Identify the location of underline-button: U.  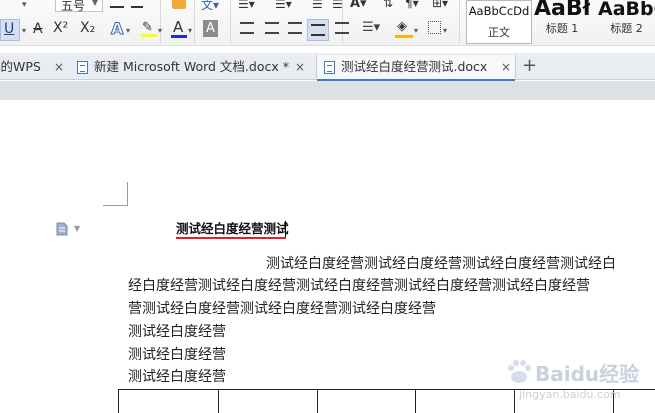
(10, 30).